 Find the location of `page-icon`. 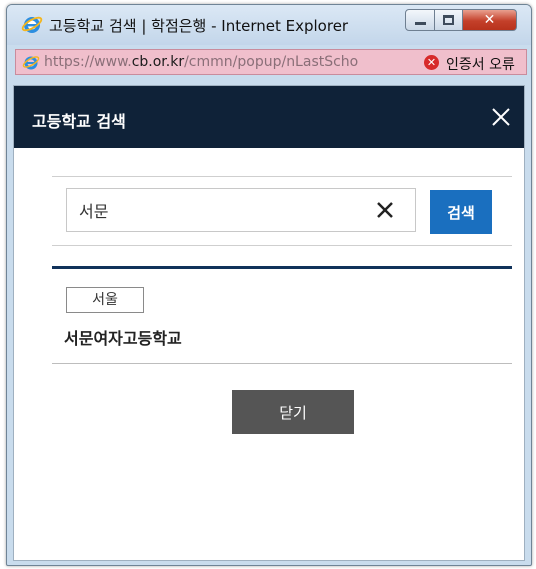

page-icon is located at coordinates (31, 63).